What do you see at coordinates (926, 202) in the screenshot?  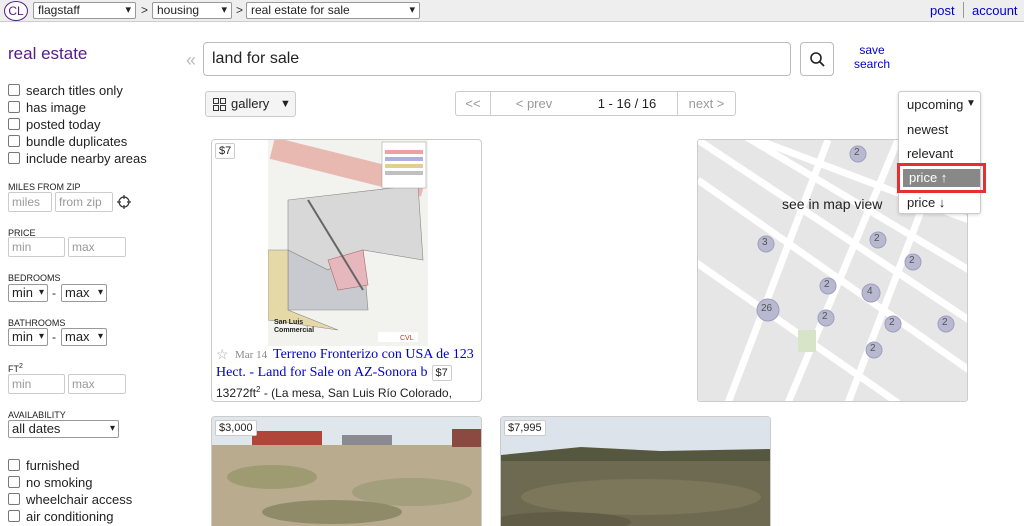 I see `sort-option-price-desc: price ↓` at bounding box center [926, 202].